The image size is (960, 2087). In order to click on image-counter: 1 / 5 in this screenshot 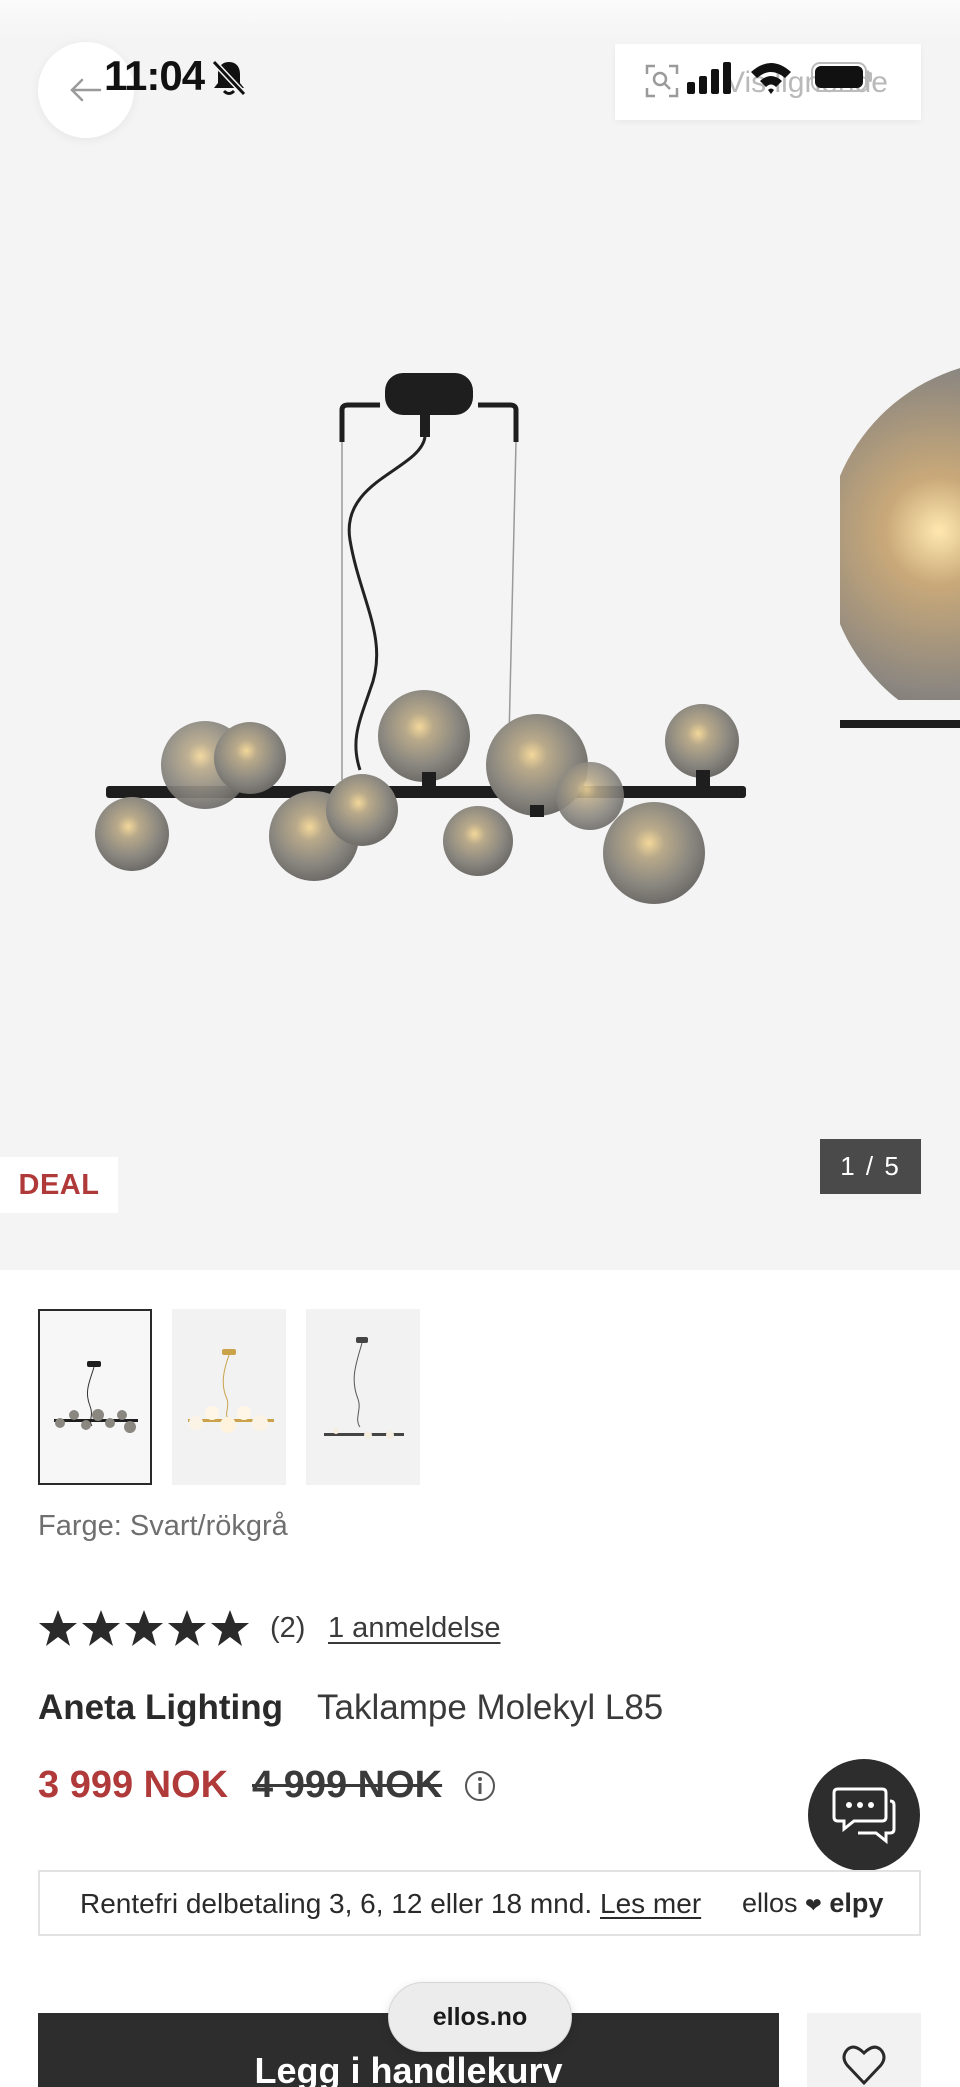, I will do `click(870, 1166)`.